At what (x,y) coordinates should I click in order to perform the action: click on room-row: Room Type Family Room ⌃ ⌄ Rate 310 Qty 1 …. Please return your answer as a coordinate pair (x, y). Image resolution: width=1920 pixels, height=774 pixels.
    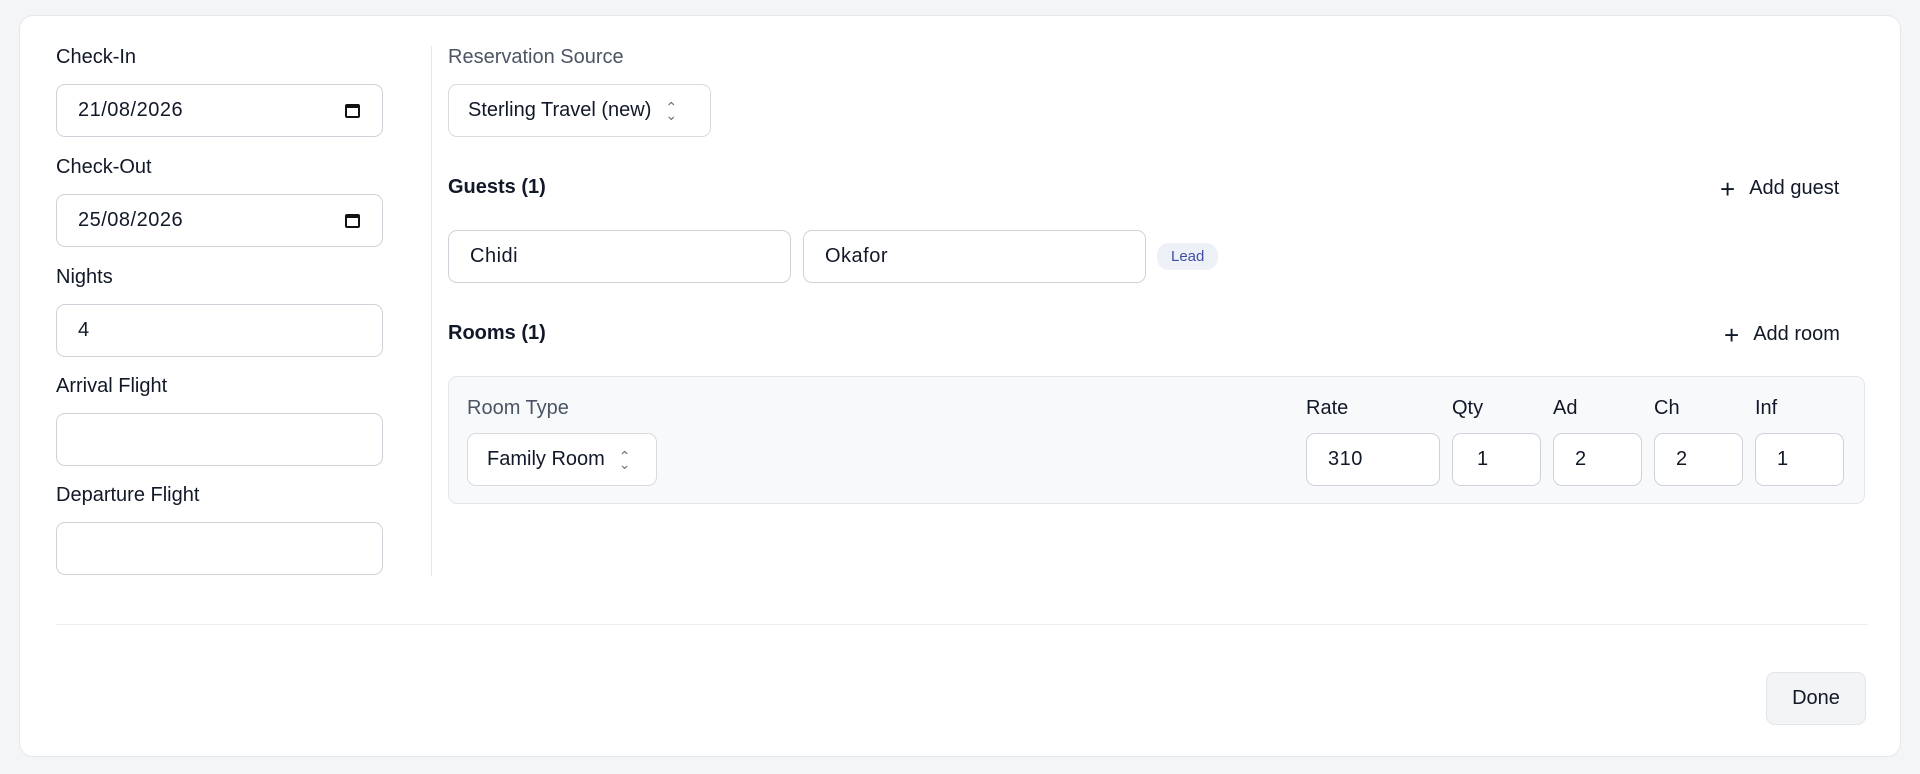
    Looking at the image, I should click on (1156, 440).